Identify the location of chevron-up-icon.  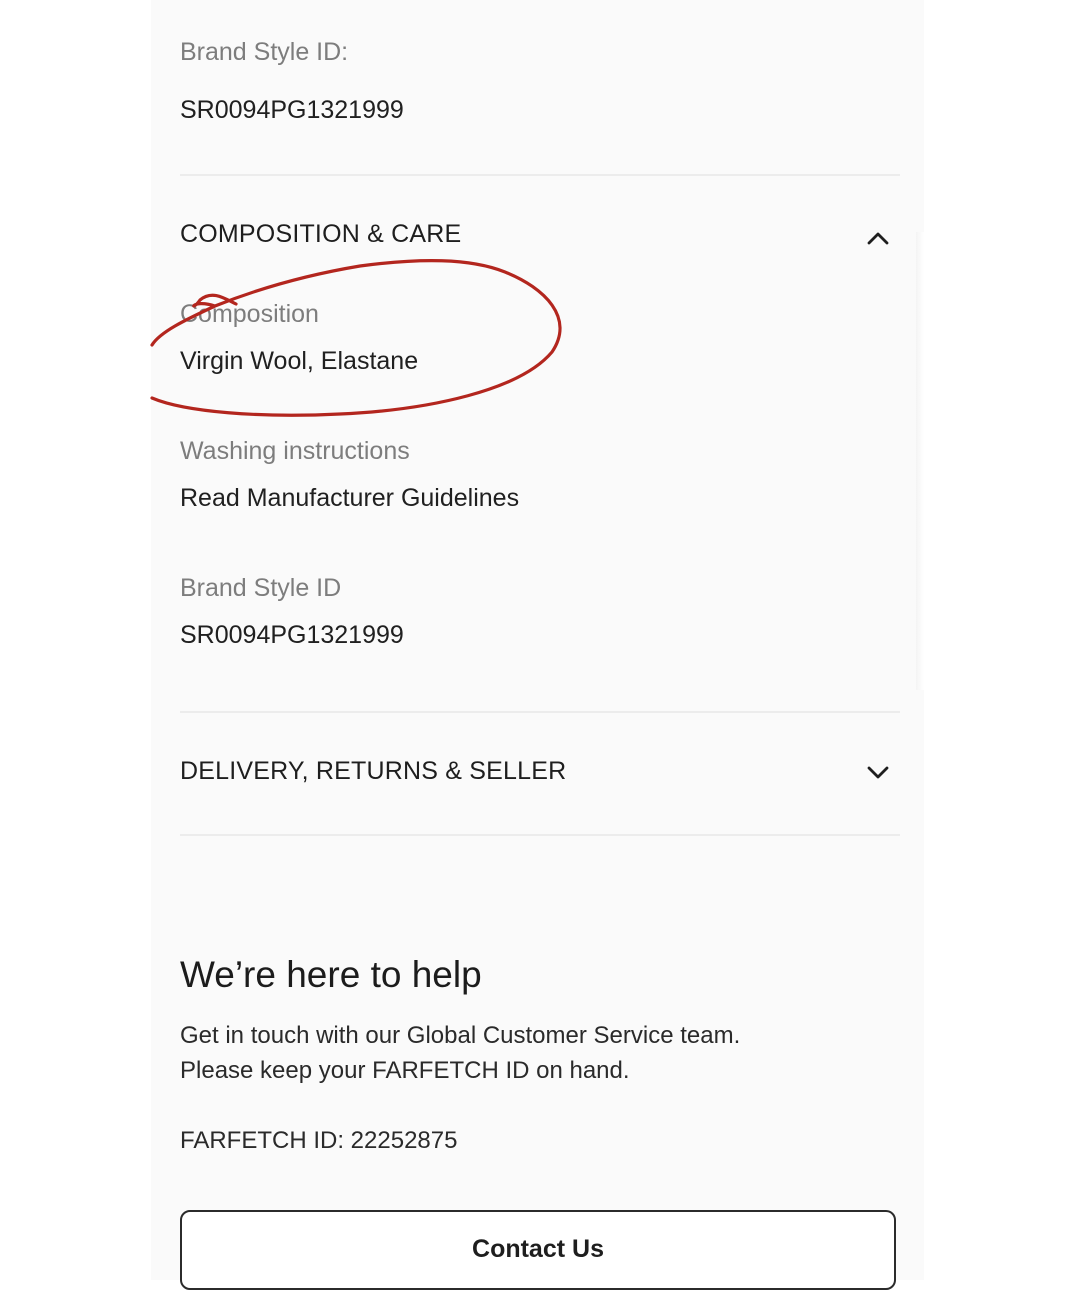
(878, 238).